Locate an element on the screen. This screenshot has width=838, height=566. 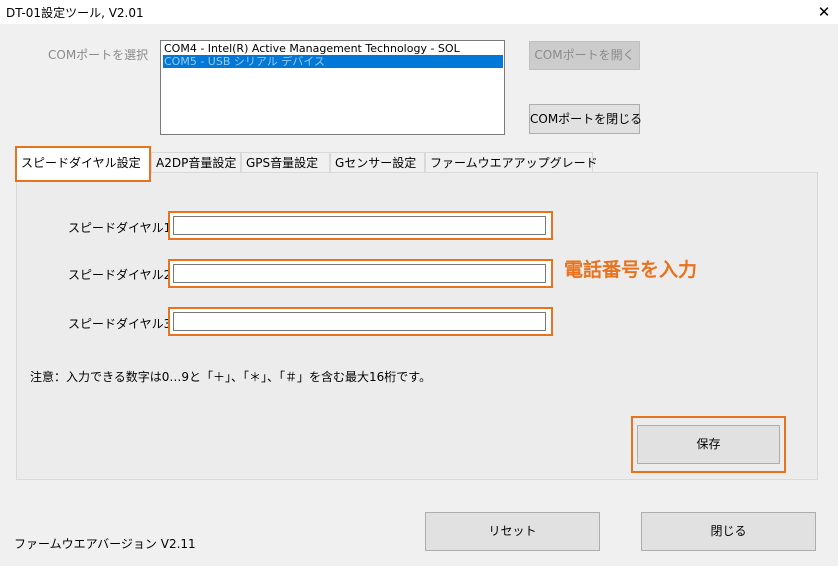
speed-dial-3-highlight is located at coordinates (360, 321).